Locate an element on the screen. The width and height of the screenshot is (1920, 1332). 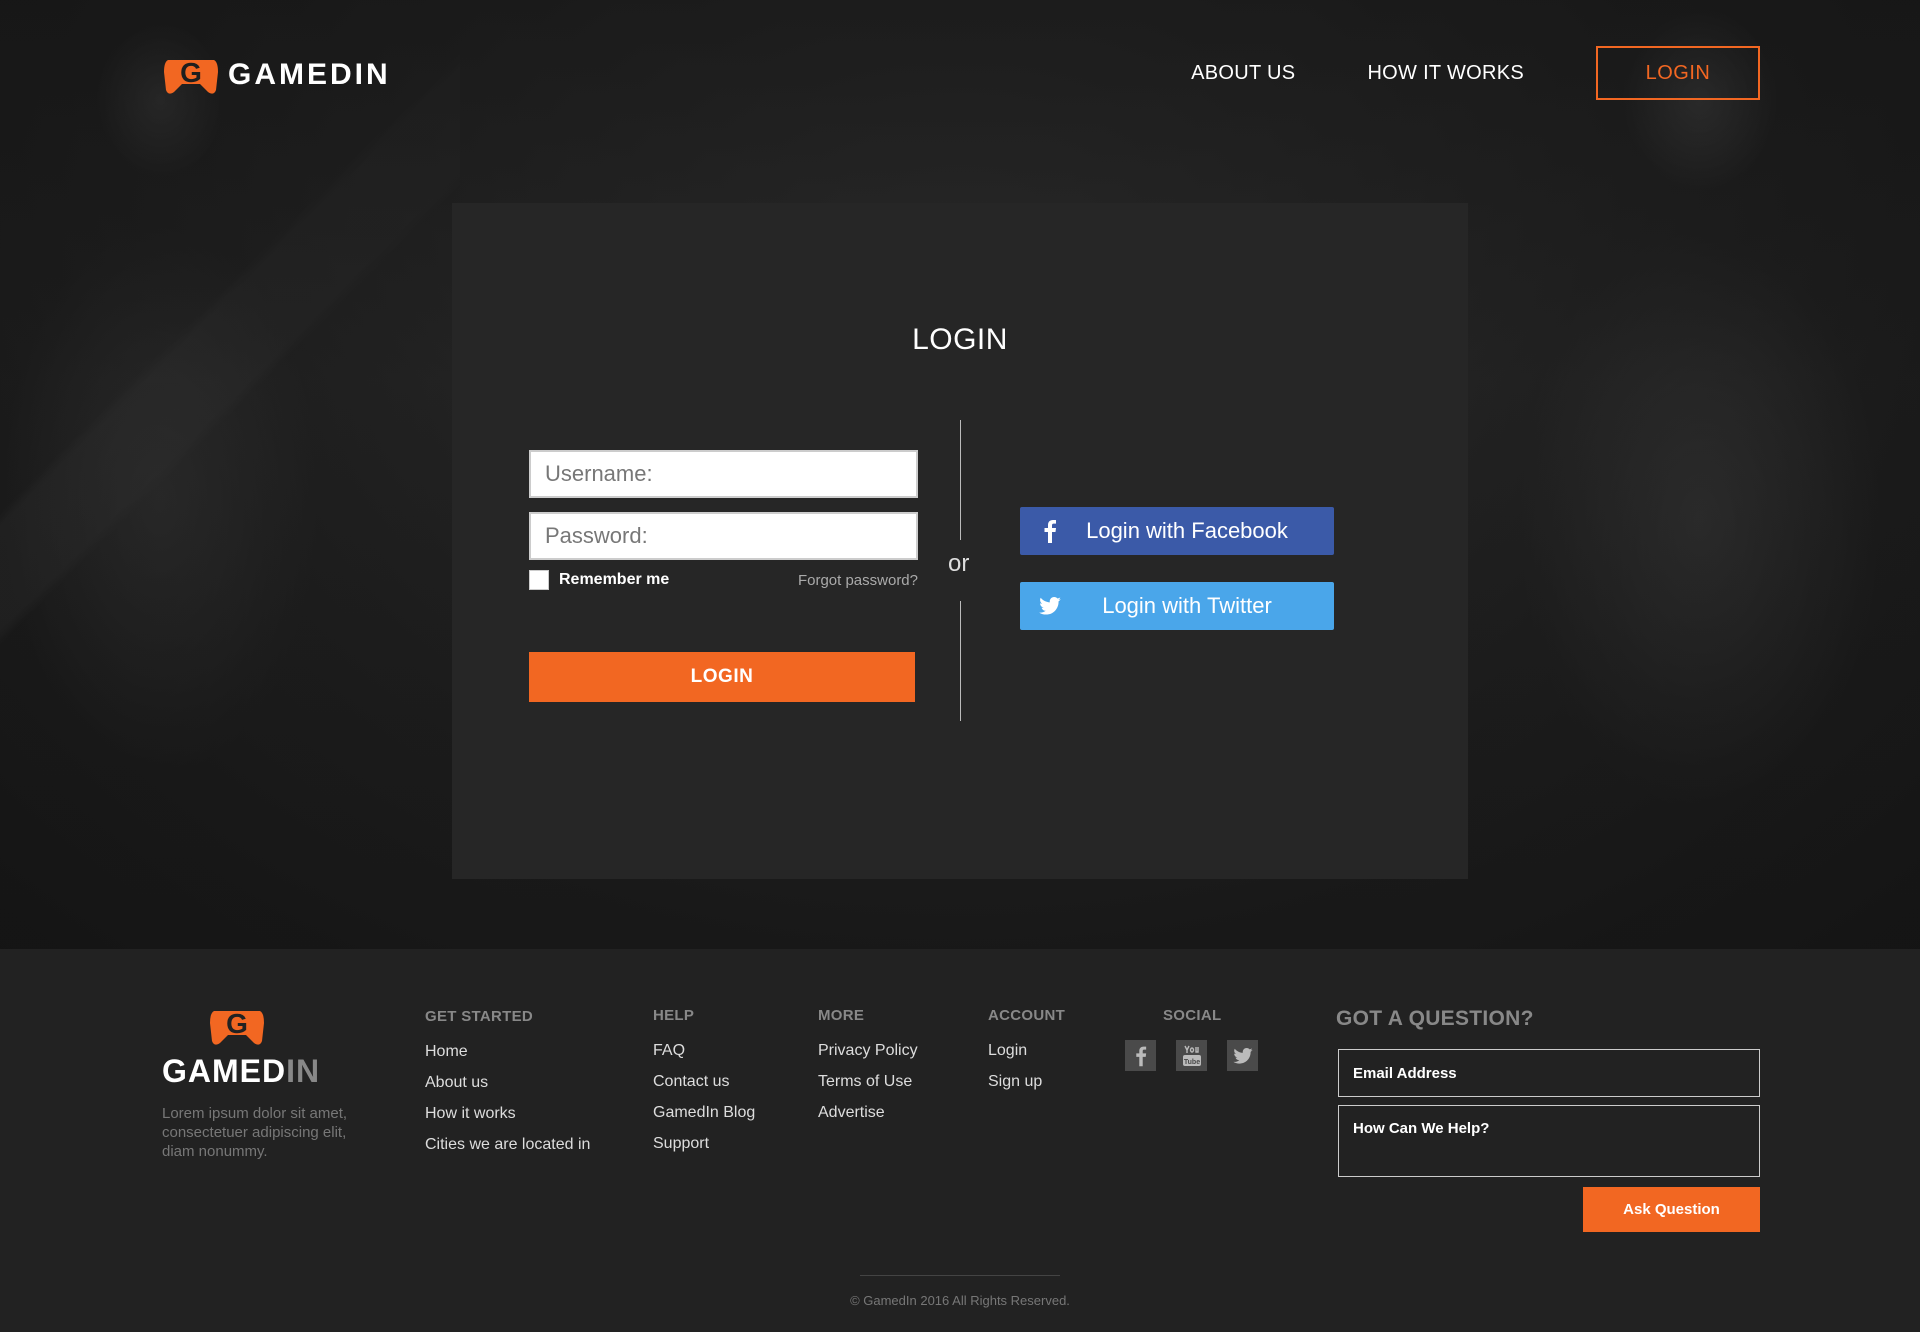
column-title: SOCIAL is located at coordinates (1192, 1015).